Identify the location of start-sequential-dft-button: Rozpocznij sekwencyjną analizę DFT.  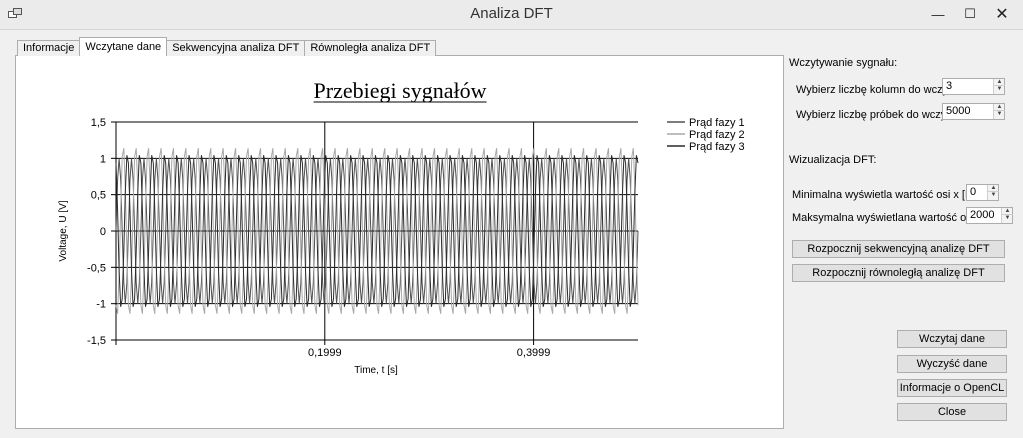
(898, 249).